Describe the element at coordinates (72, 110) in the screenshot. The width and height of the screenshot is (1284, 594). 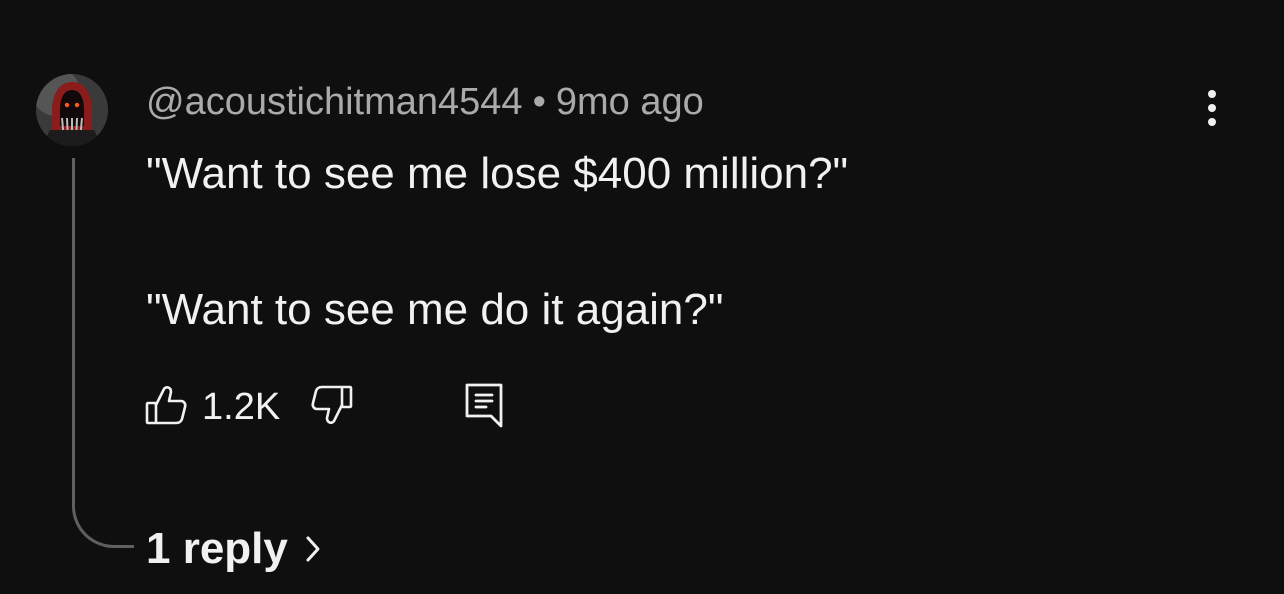
I see `avatar` at that location.